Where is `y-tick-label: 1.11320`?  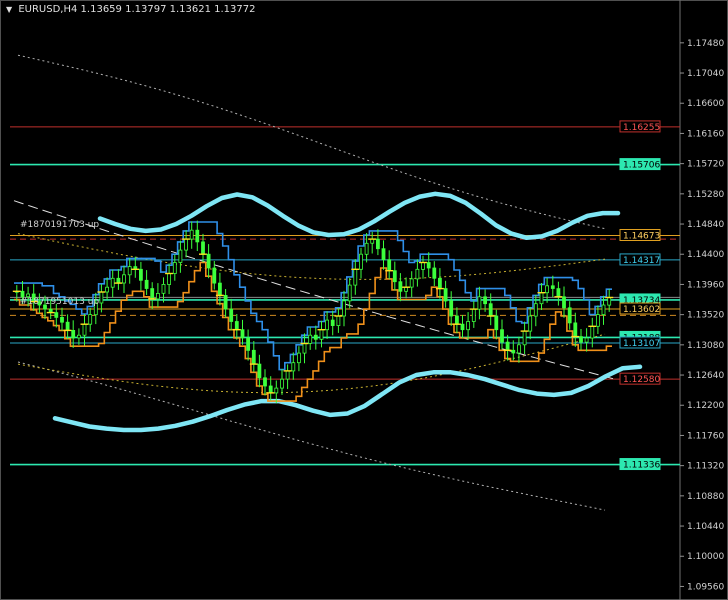
y-tick-label: 1.11320 is located at coordinates (705, 467).